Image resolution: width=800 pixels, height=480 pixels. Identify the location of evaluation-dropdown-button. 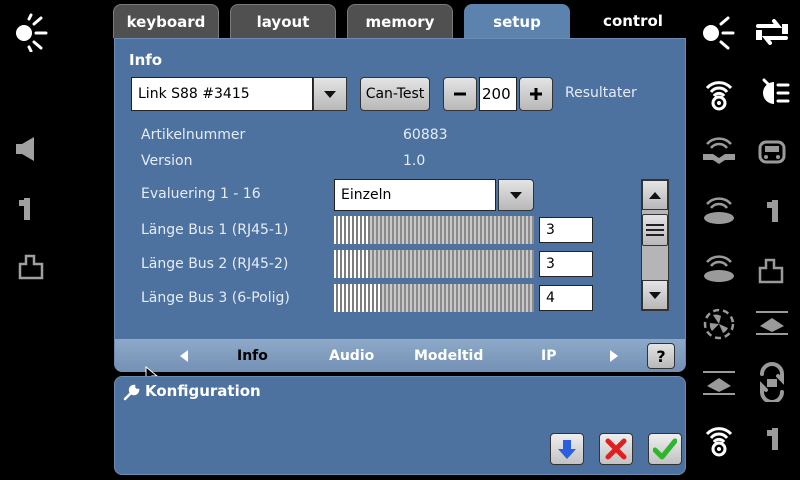
(516, 195).